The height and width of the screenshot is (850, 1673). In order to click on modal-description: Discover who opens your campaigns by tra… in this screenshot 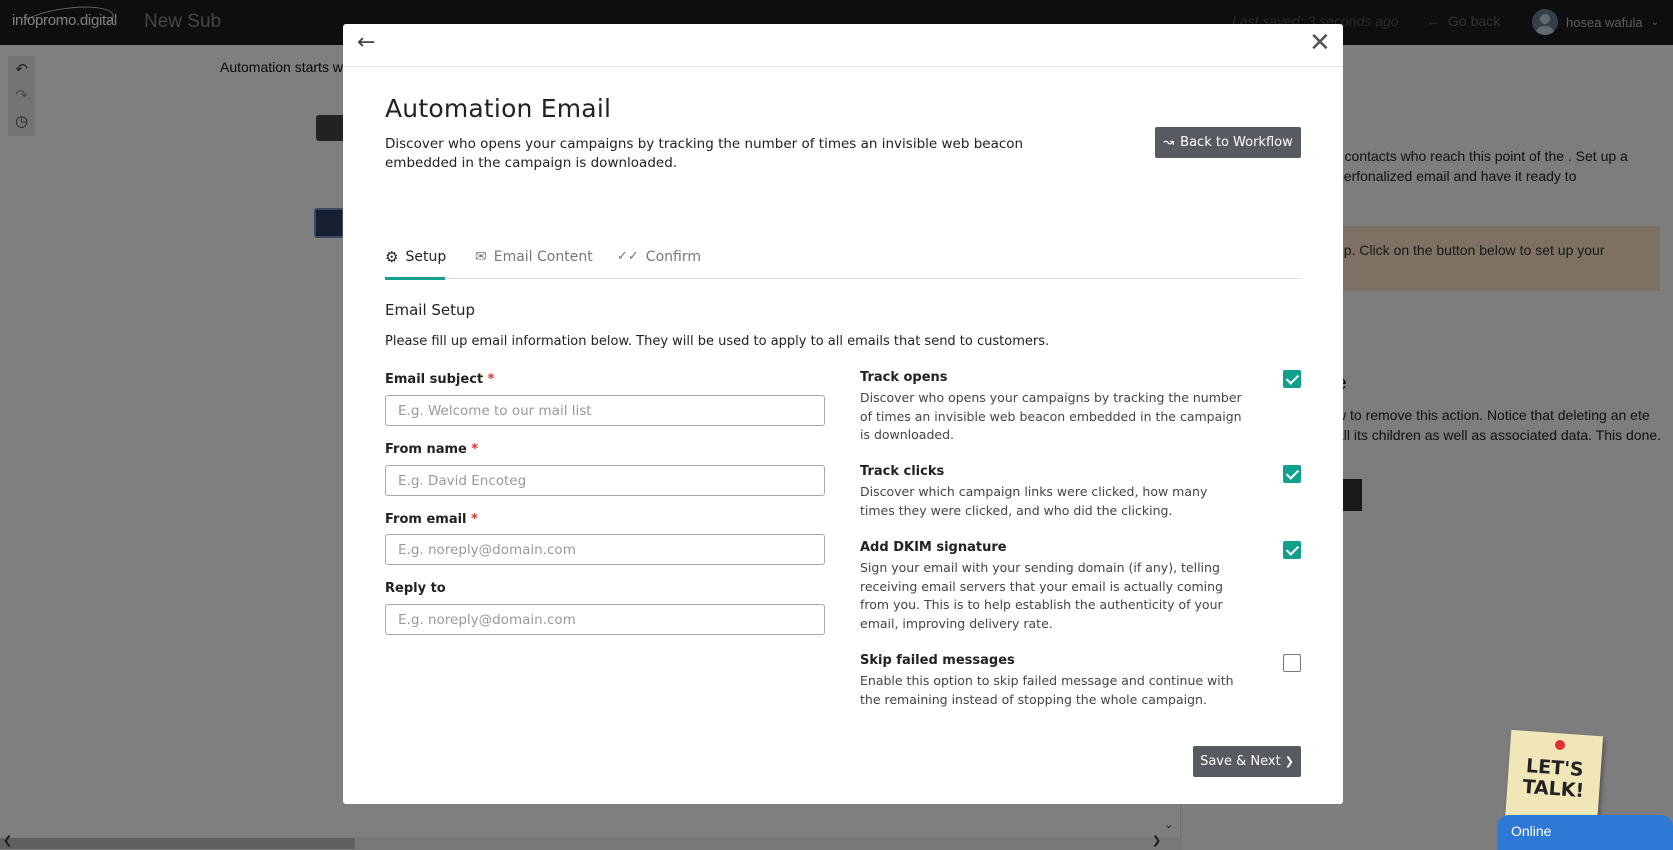, I will do `click(704, 153)`.